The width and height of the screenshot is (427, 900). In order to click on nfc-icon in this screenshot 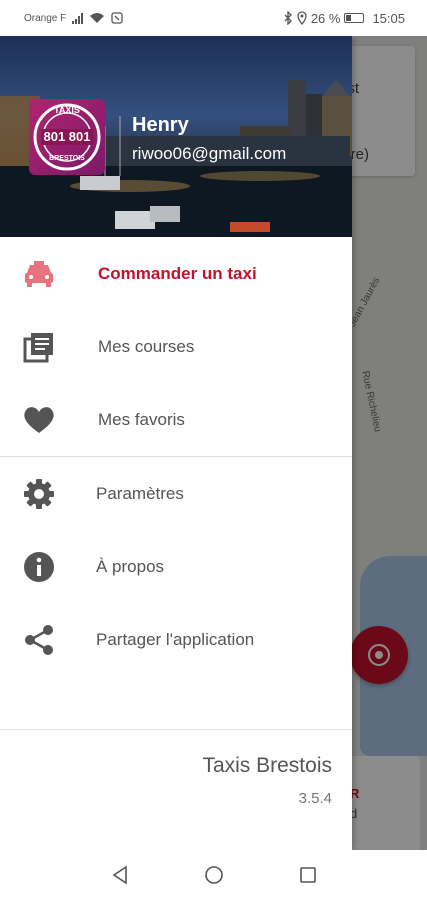, I will do `click(117, 18)`.